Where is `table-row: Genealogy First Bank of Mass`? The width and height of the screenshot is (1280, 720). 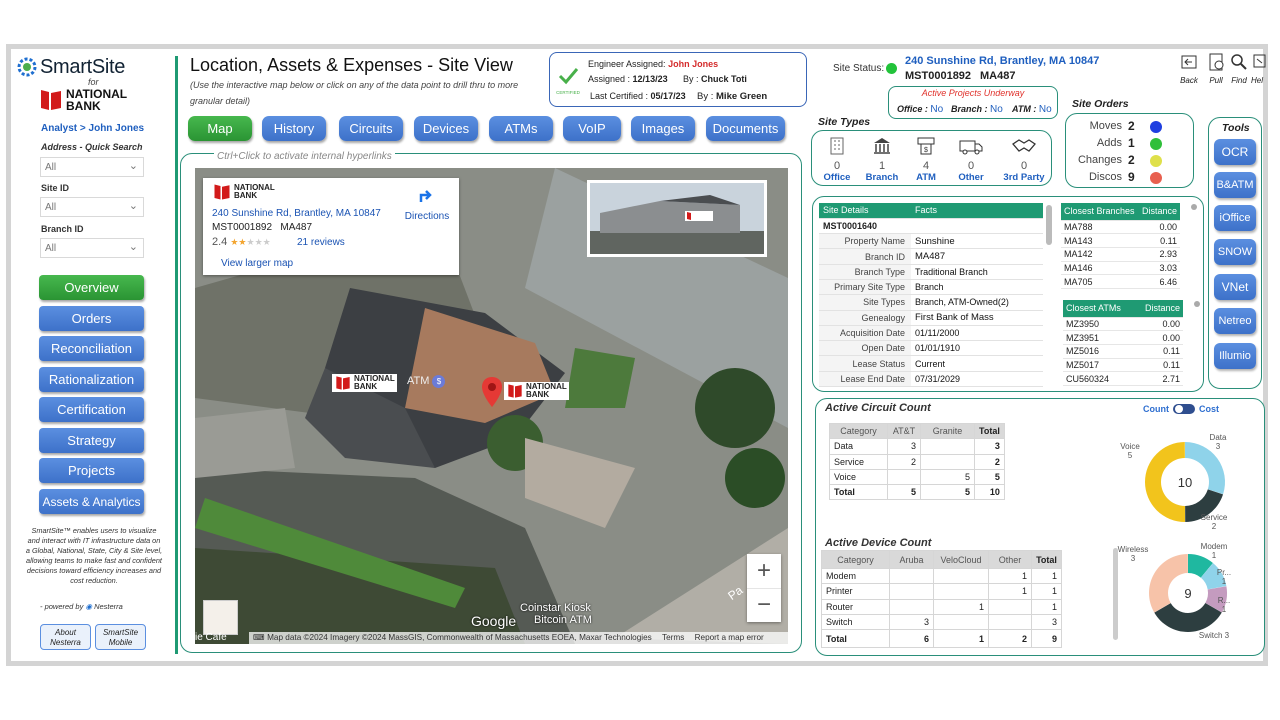 table-row: Genealogy First Bank of Mass is located at coordinates (931, 318).